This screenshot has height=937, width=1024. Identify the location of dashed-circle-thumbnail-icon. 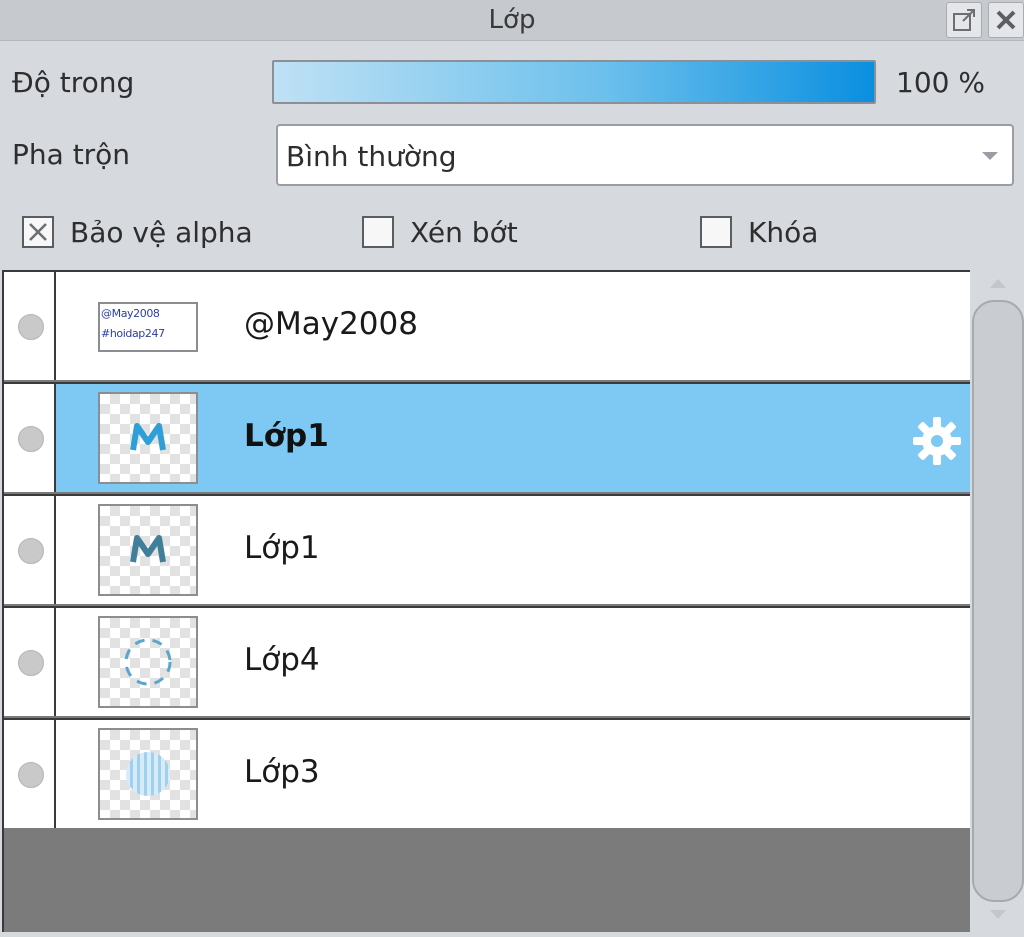
(148, 662).